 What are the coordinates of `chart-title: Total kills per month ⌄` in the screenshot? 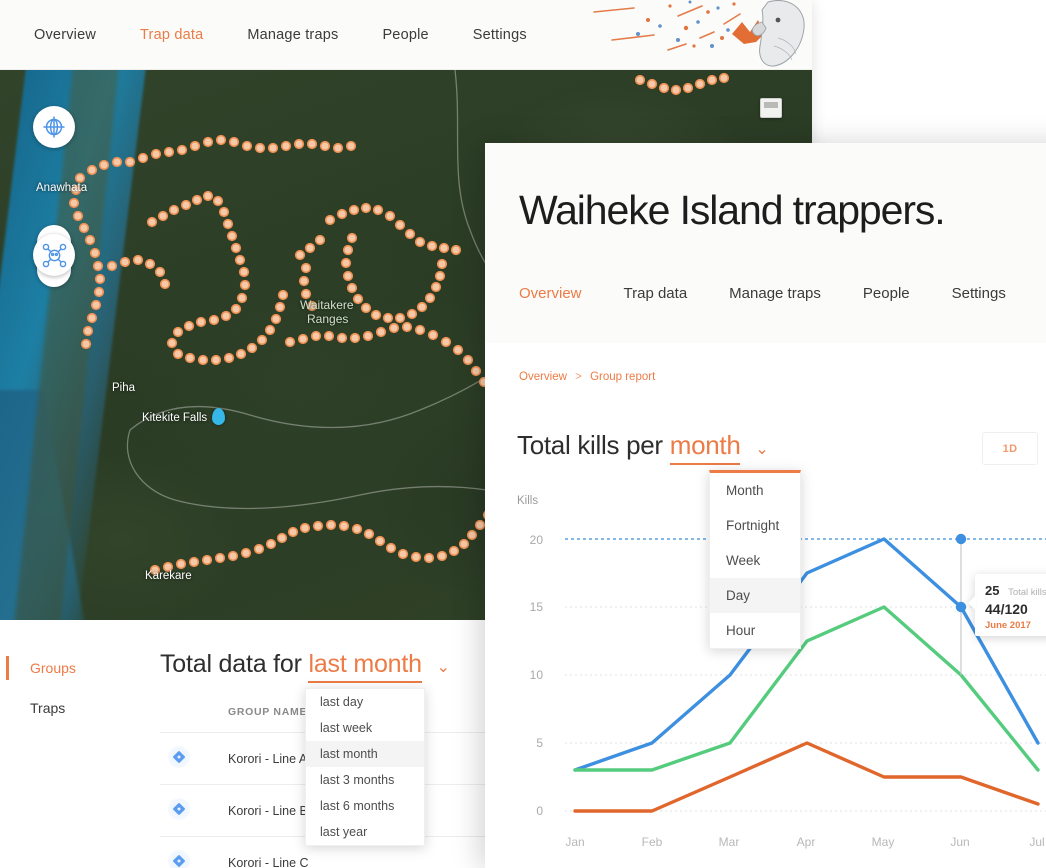 It's located at (643, 447).